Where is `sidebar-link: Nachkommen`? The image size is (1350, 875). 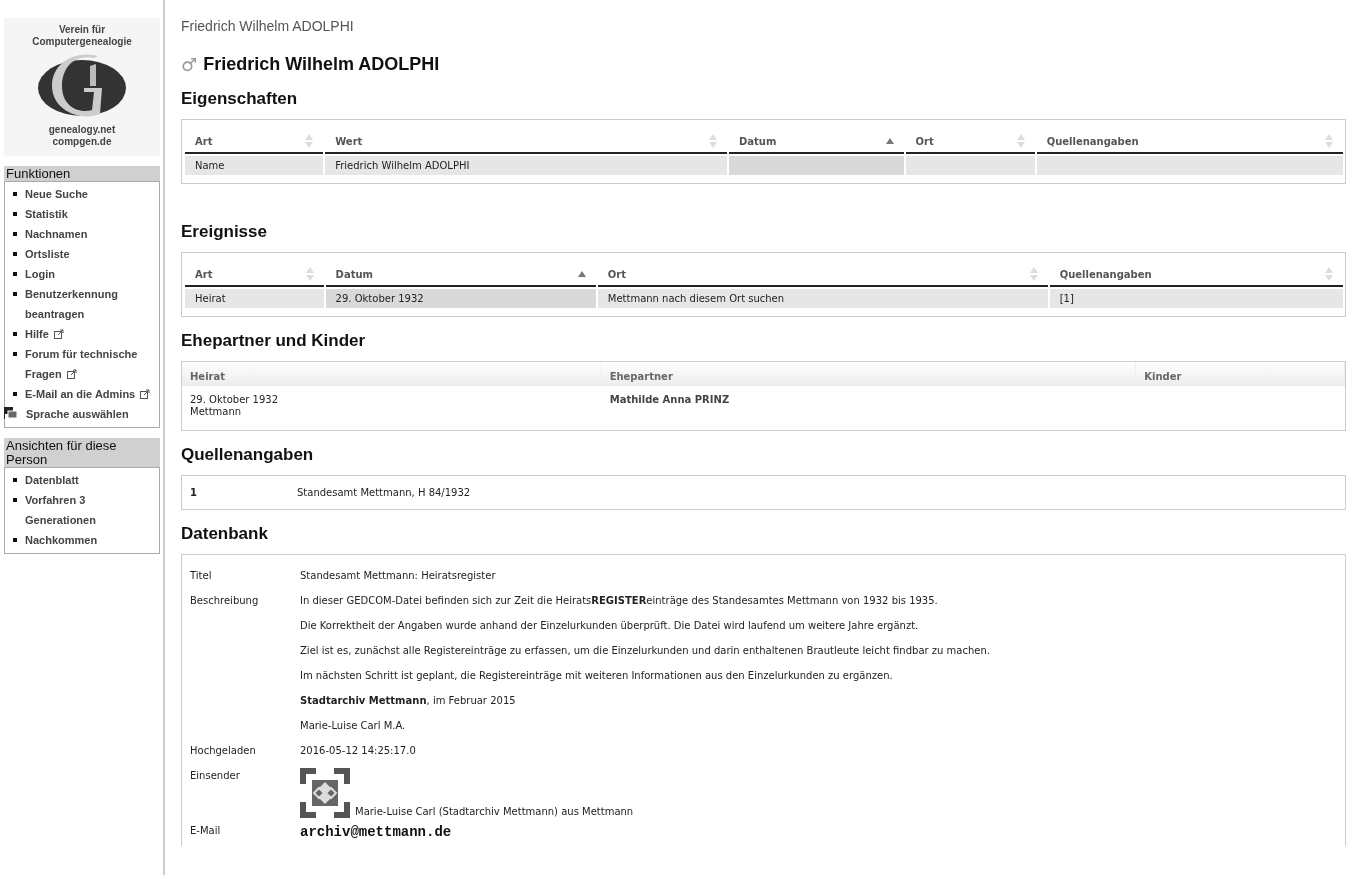
sidebar-link: Nachkommen is located at coordinates (61, 540).